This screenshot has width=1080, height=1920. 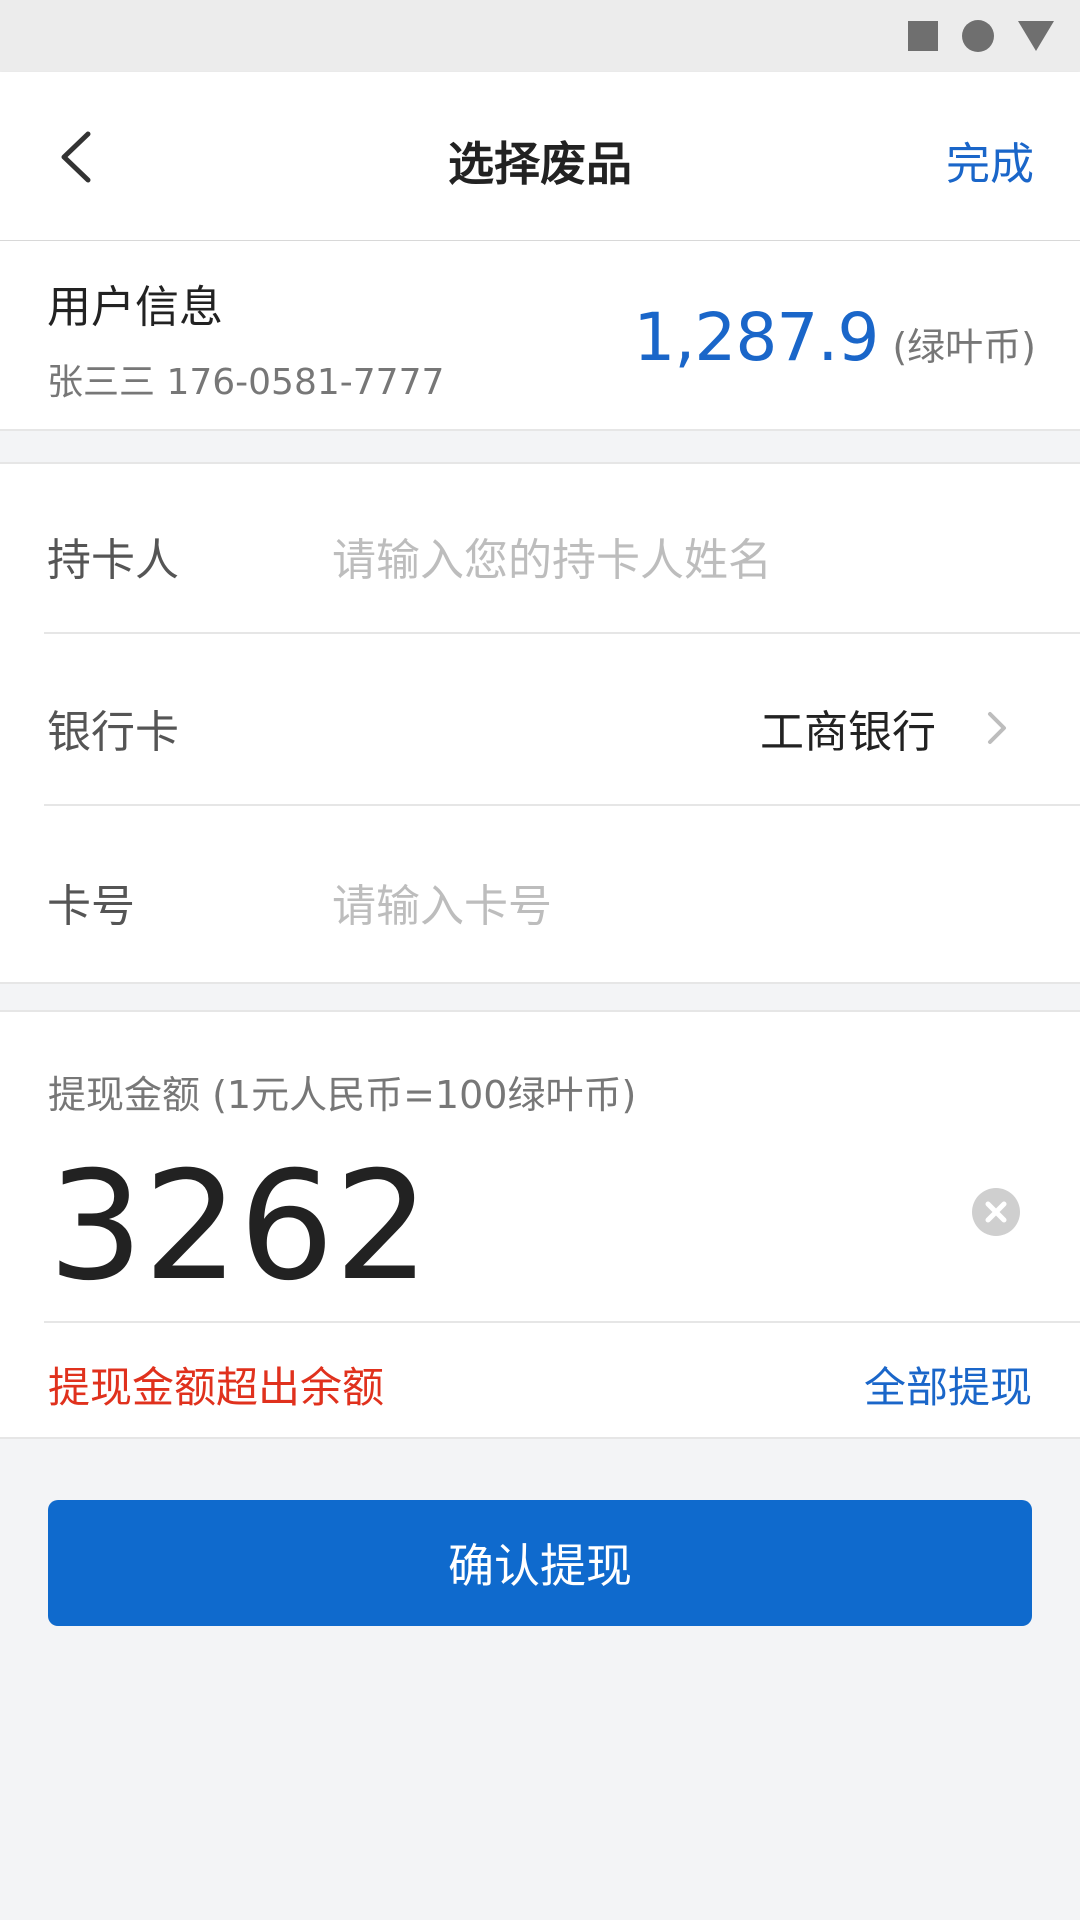 I want to click on card-number-row: 卡号 请输入卡号, so click(x=540, y=895).